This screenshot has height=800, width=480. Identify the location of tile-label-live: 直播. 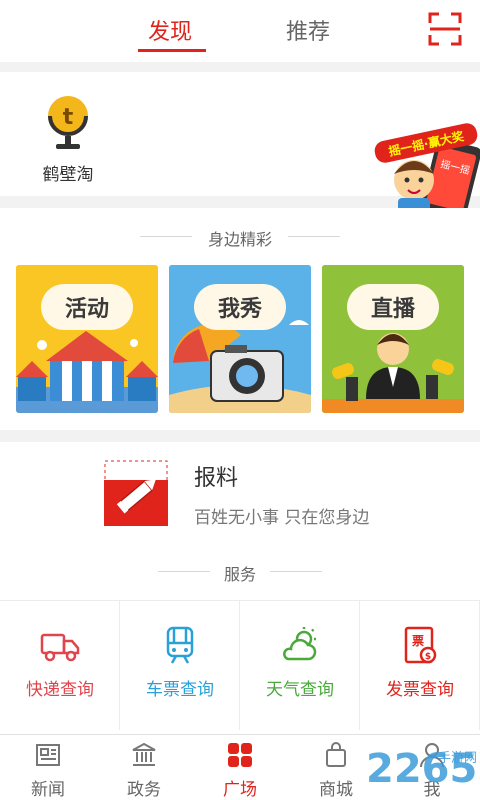
(393, 307).